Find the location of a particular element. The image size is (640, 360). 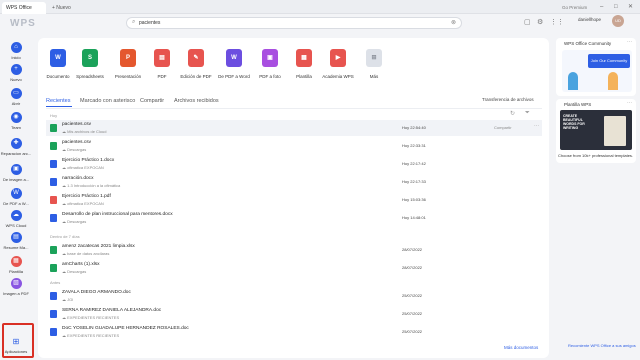

file-row: ZAVALA DIEGO ARMANDO.doc ☁ JGI 25/07/2022 is located at coordinates (294, 296).